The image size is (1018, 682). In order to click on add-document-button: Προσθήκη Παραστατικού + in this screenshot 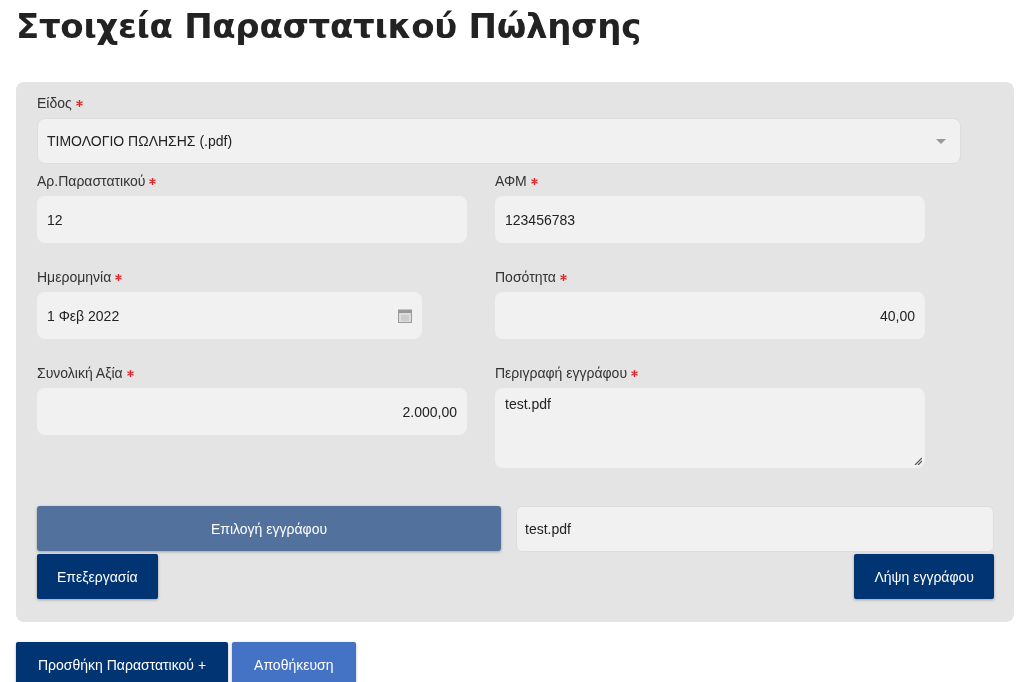, I will do `click(122, 662)`.